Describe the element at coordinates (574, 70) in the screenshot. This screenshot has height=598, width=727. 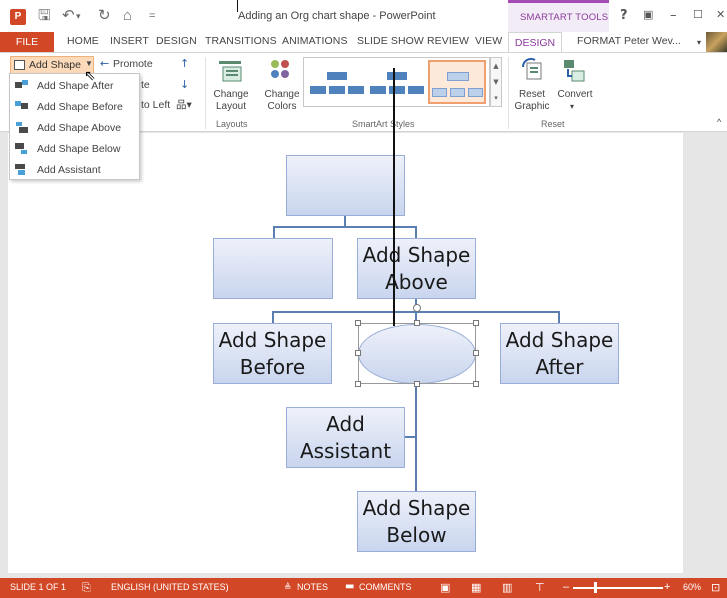
I see `convert-icon` at that location.